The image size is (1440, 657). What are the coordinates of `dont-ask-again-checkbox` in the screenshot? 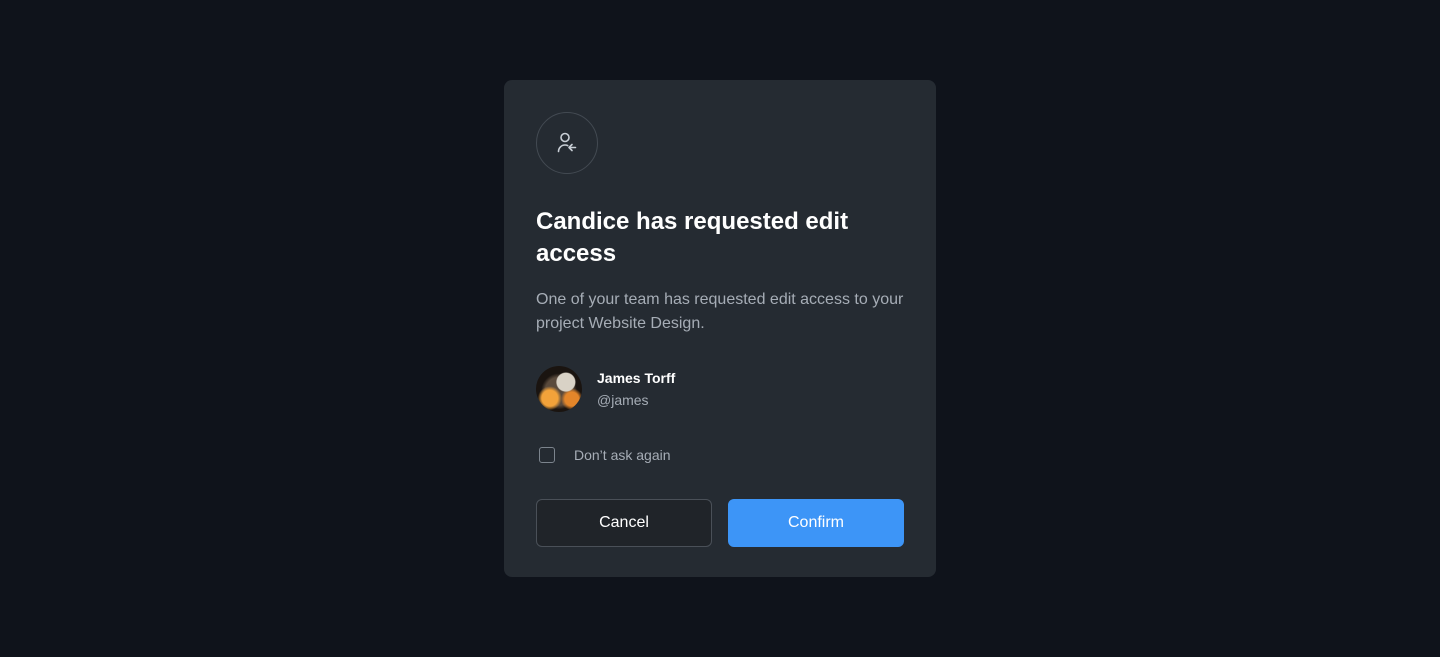 It's located at (547, 455).